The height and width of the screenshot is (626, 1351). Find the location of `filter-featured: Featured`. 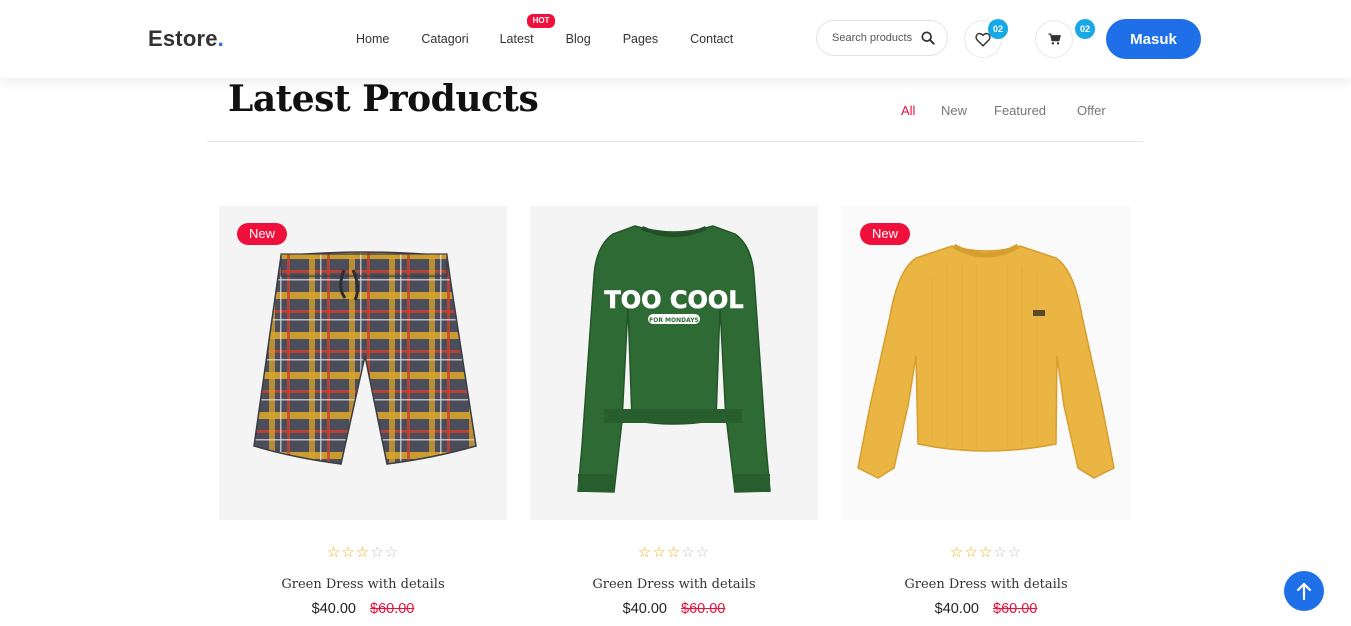

filter-featured: Featured is located at coordinates (1020, 110).